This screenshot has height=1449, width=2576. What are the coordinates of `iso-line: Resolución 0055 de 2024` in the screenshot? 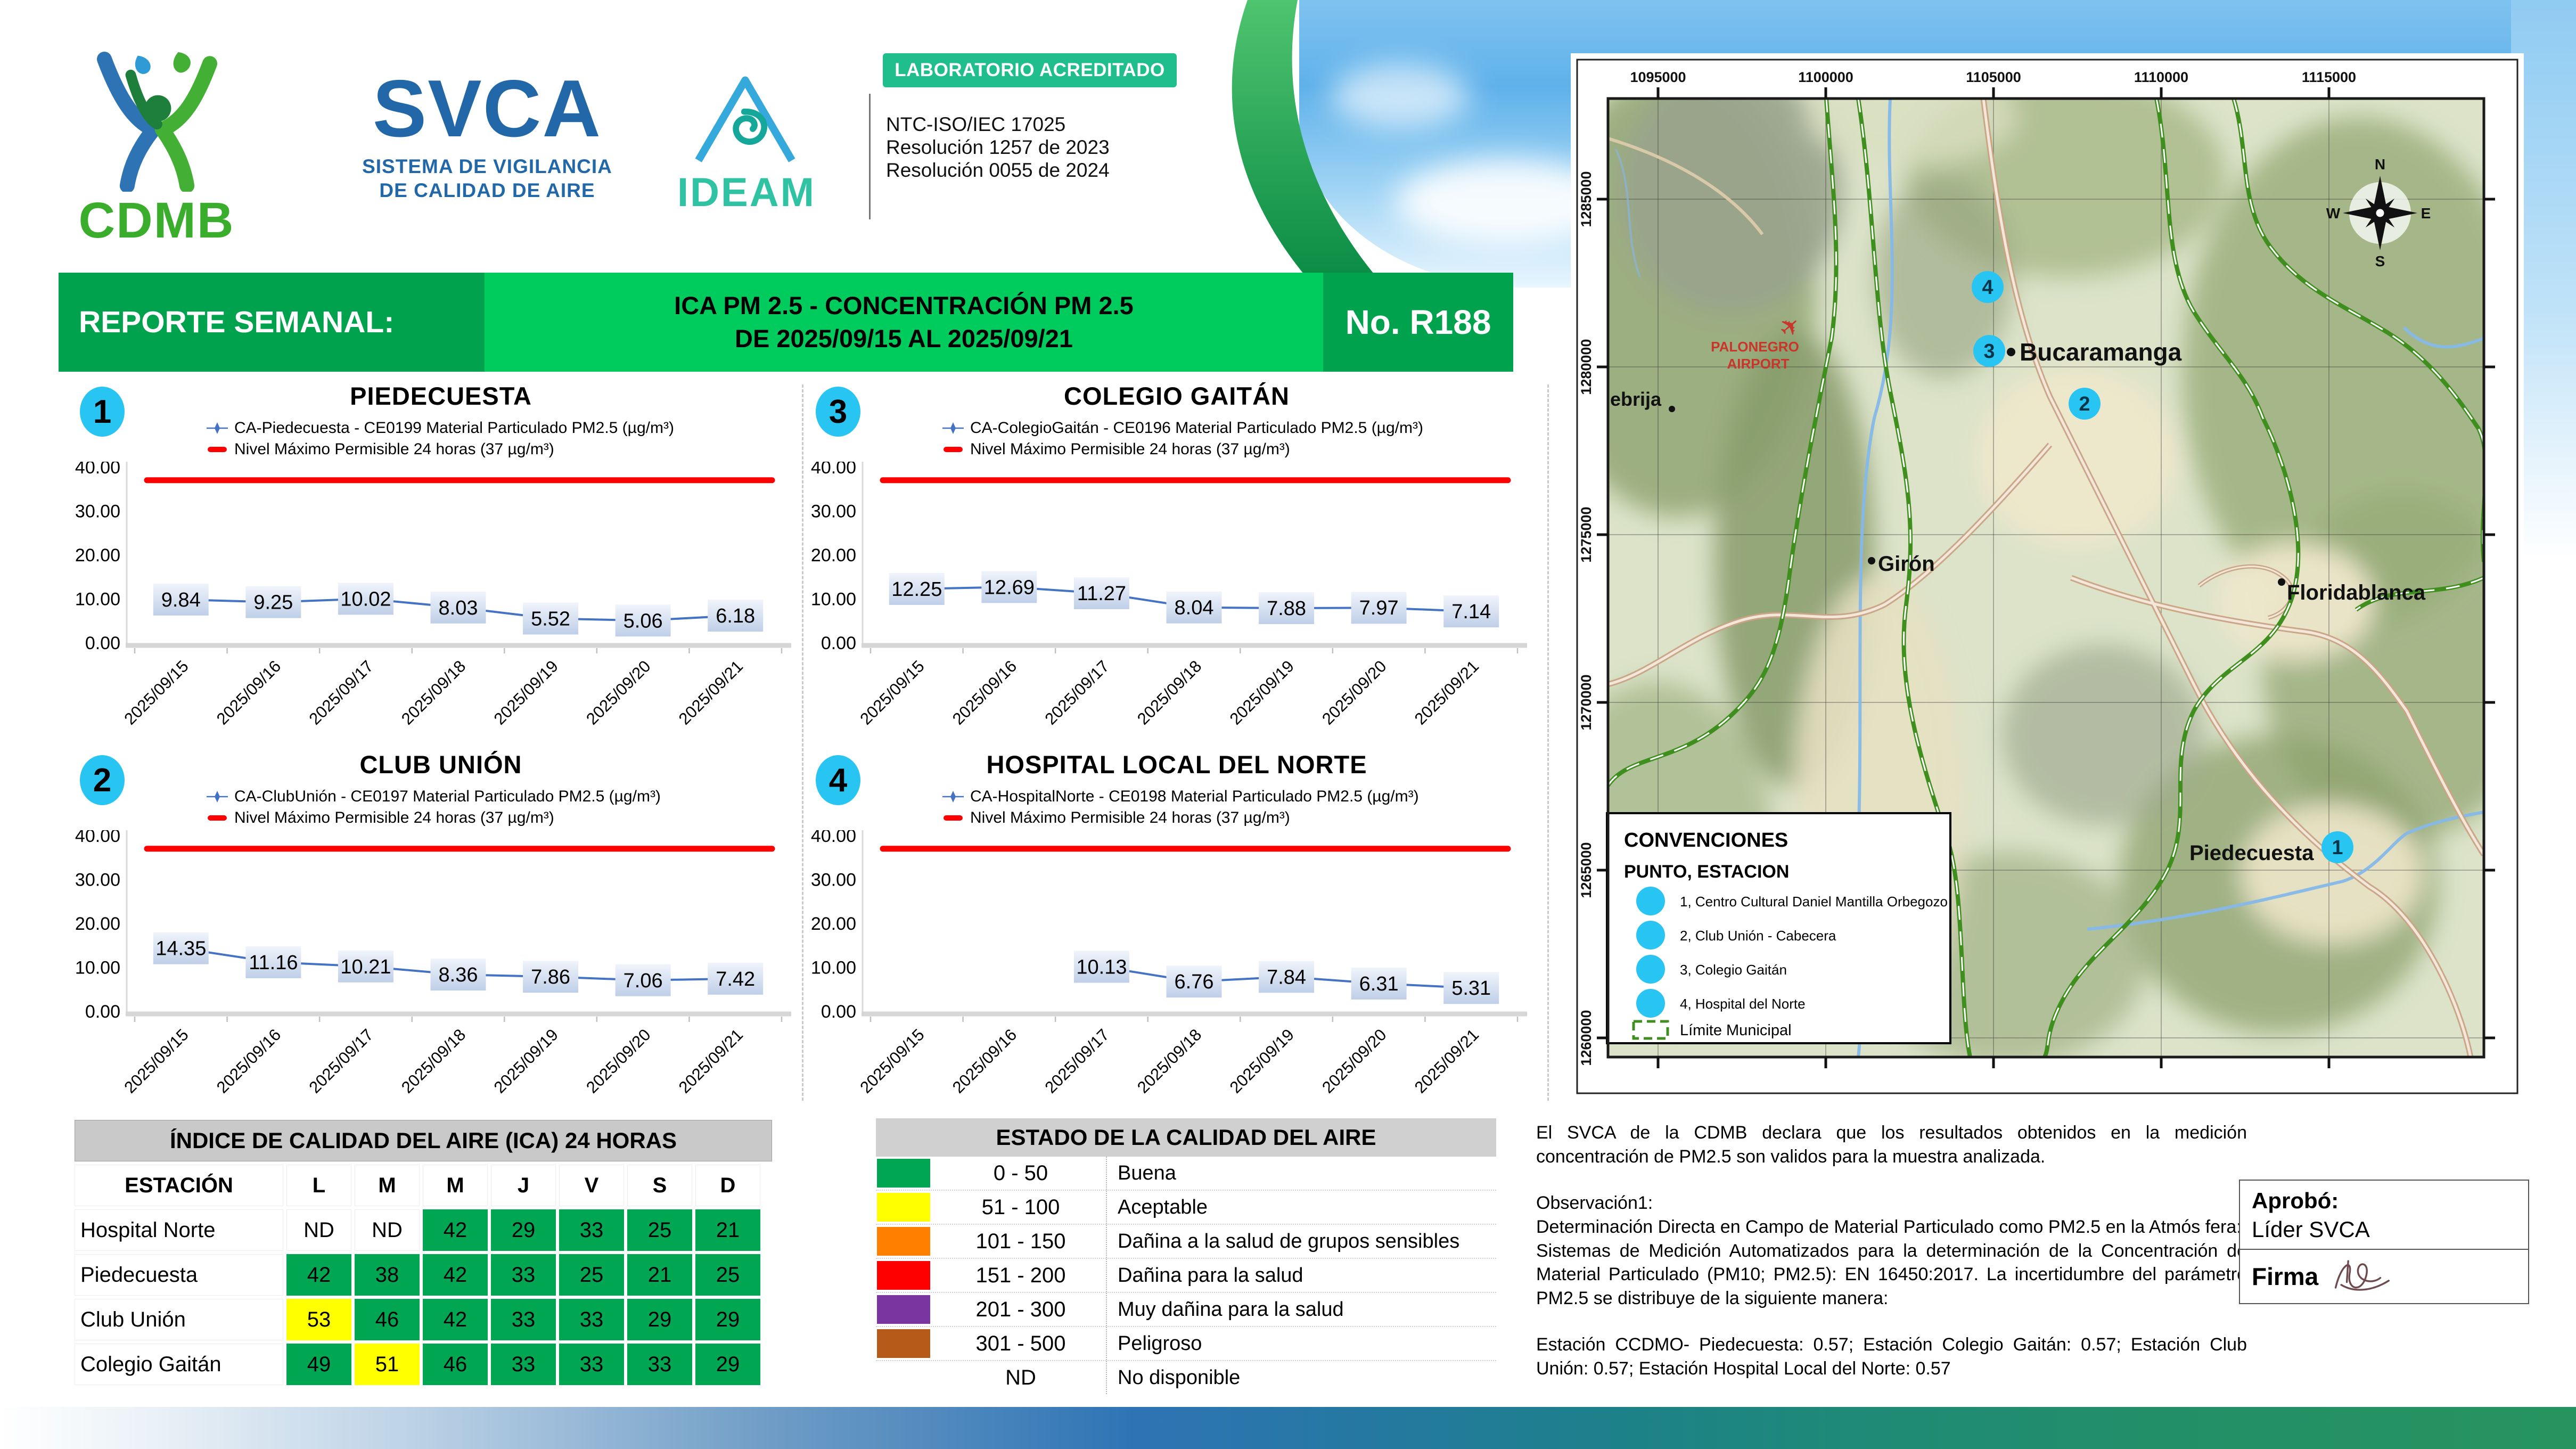 It's located at (998, 170).